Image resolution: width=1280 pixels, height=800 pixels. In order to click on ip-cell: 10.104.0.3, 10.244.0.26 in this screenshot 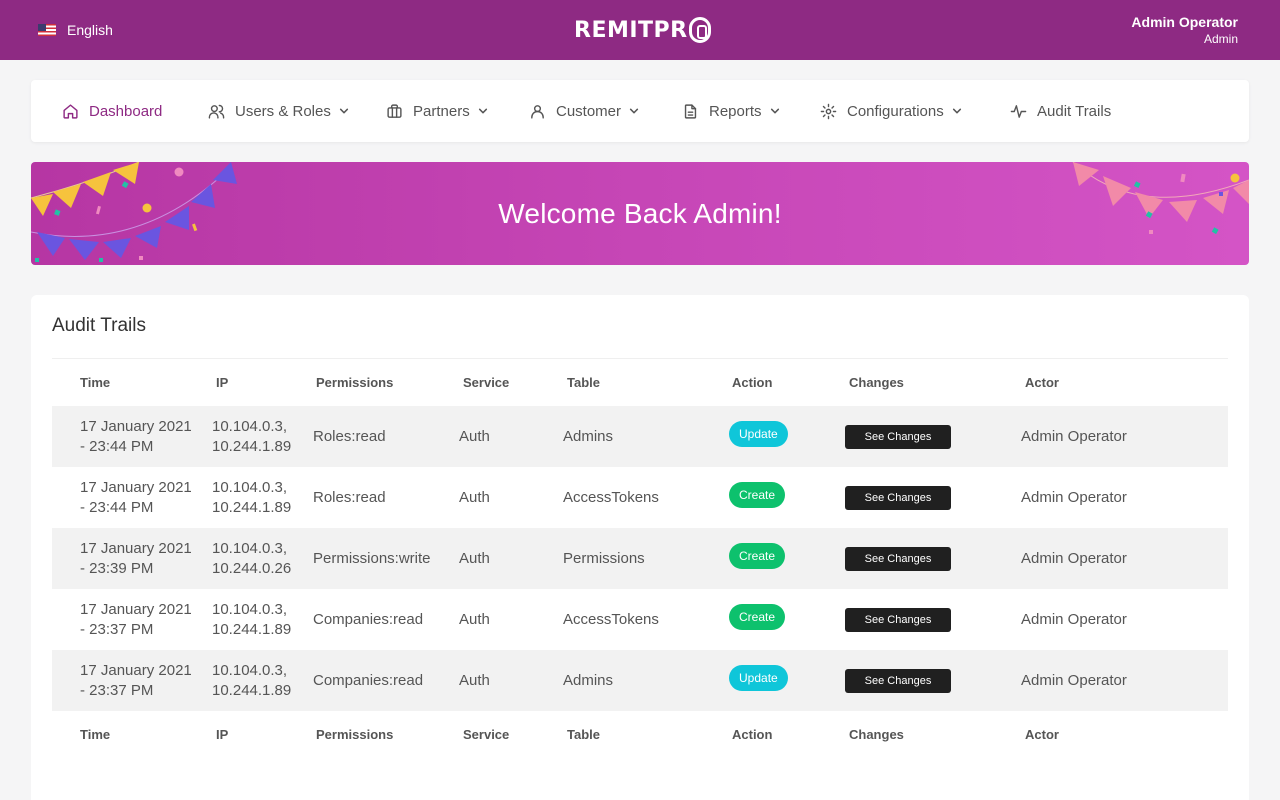, I will do `click(251, 558)`.